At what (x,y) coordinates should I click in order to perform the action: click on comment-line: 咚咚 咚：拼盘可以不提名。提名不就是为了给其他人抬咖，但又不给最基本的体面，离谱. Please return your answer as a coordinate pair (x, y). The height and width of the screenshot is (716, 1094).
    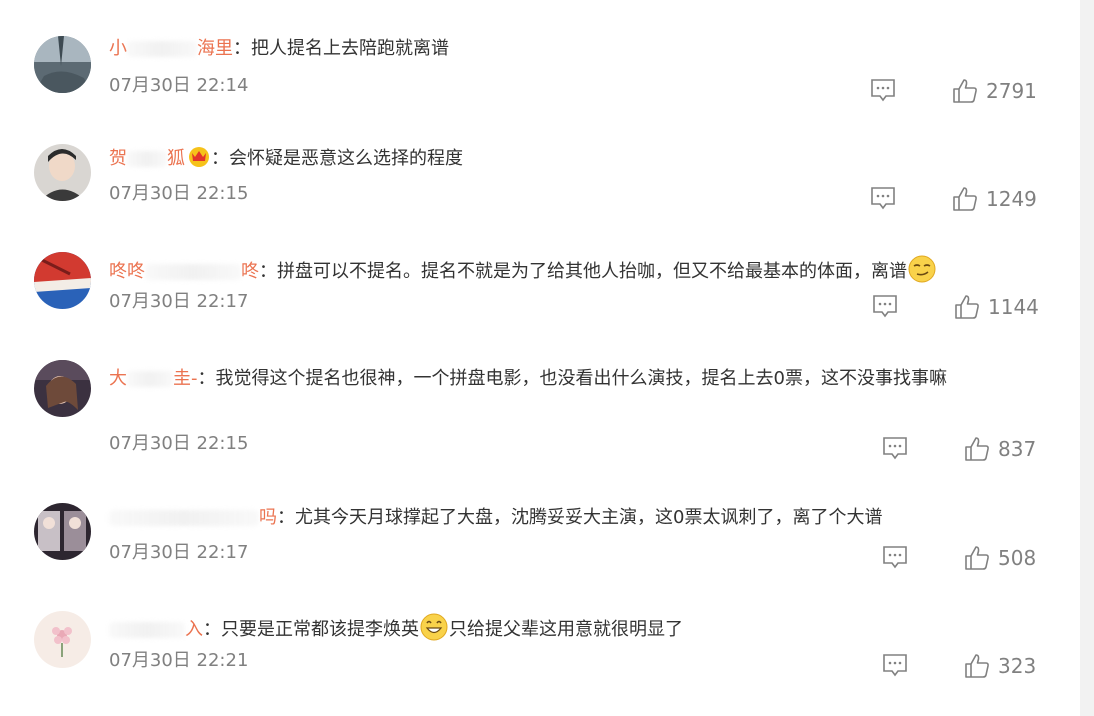
    Looking at the image, I should click on (523, 269).